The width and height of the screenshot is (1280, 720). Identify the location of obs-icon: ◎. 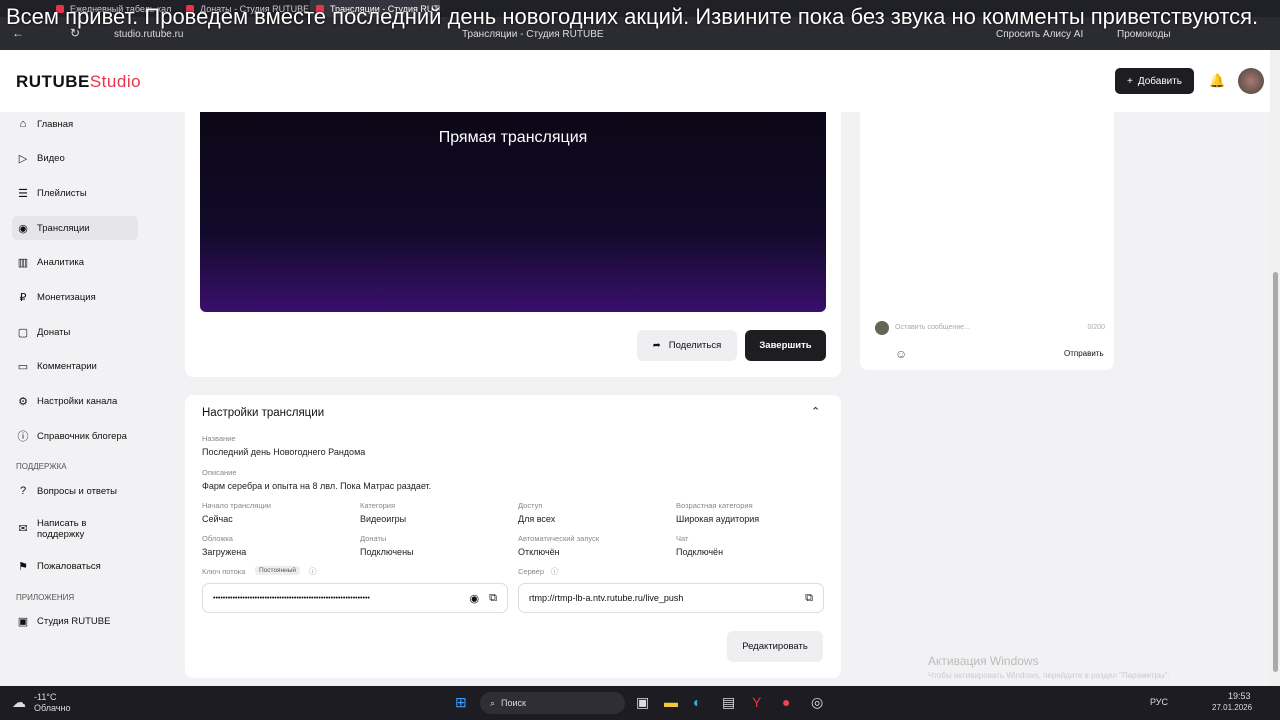
(817, 702).